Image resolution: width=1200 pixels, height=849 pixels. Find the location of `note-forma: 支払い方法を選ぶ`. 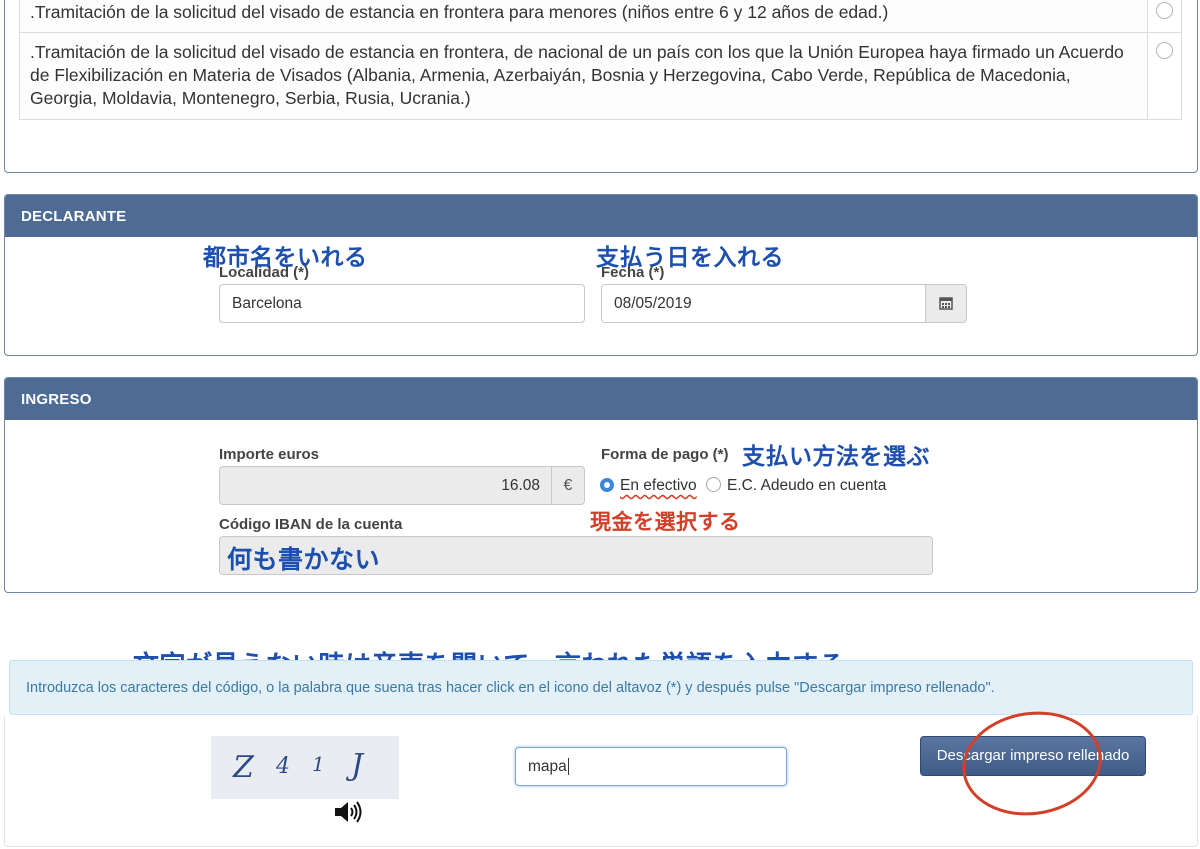

note-forma: 支払い方法を選ぶ is located at coordinates (836, 456).